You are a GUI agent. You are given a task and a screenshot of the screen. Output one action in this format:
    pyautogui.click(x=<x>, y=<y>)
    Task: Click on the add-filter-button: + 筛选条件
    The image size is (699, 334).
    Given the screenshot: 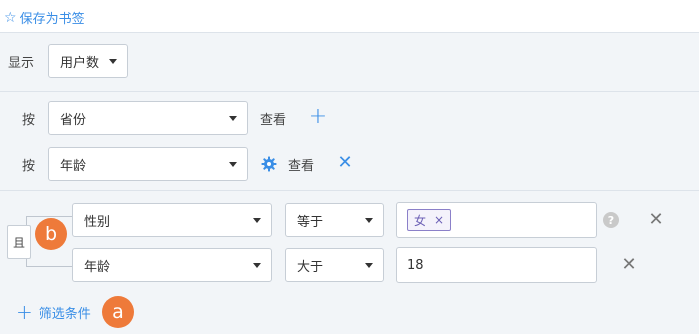 What is the action you would take?
    pyautogui.click(x=53, y=312)
    